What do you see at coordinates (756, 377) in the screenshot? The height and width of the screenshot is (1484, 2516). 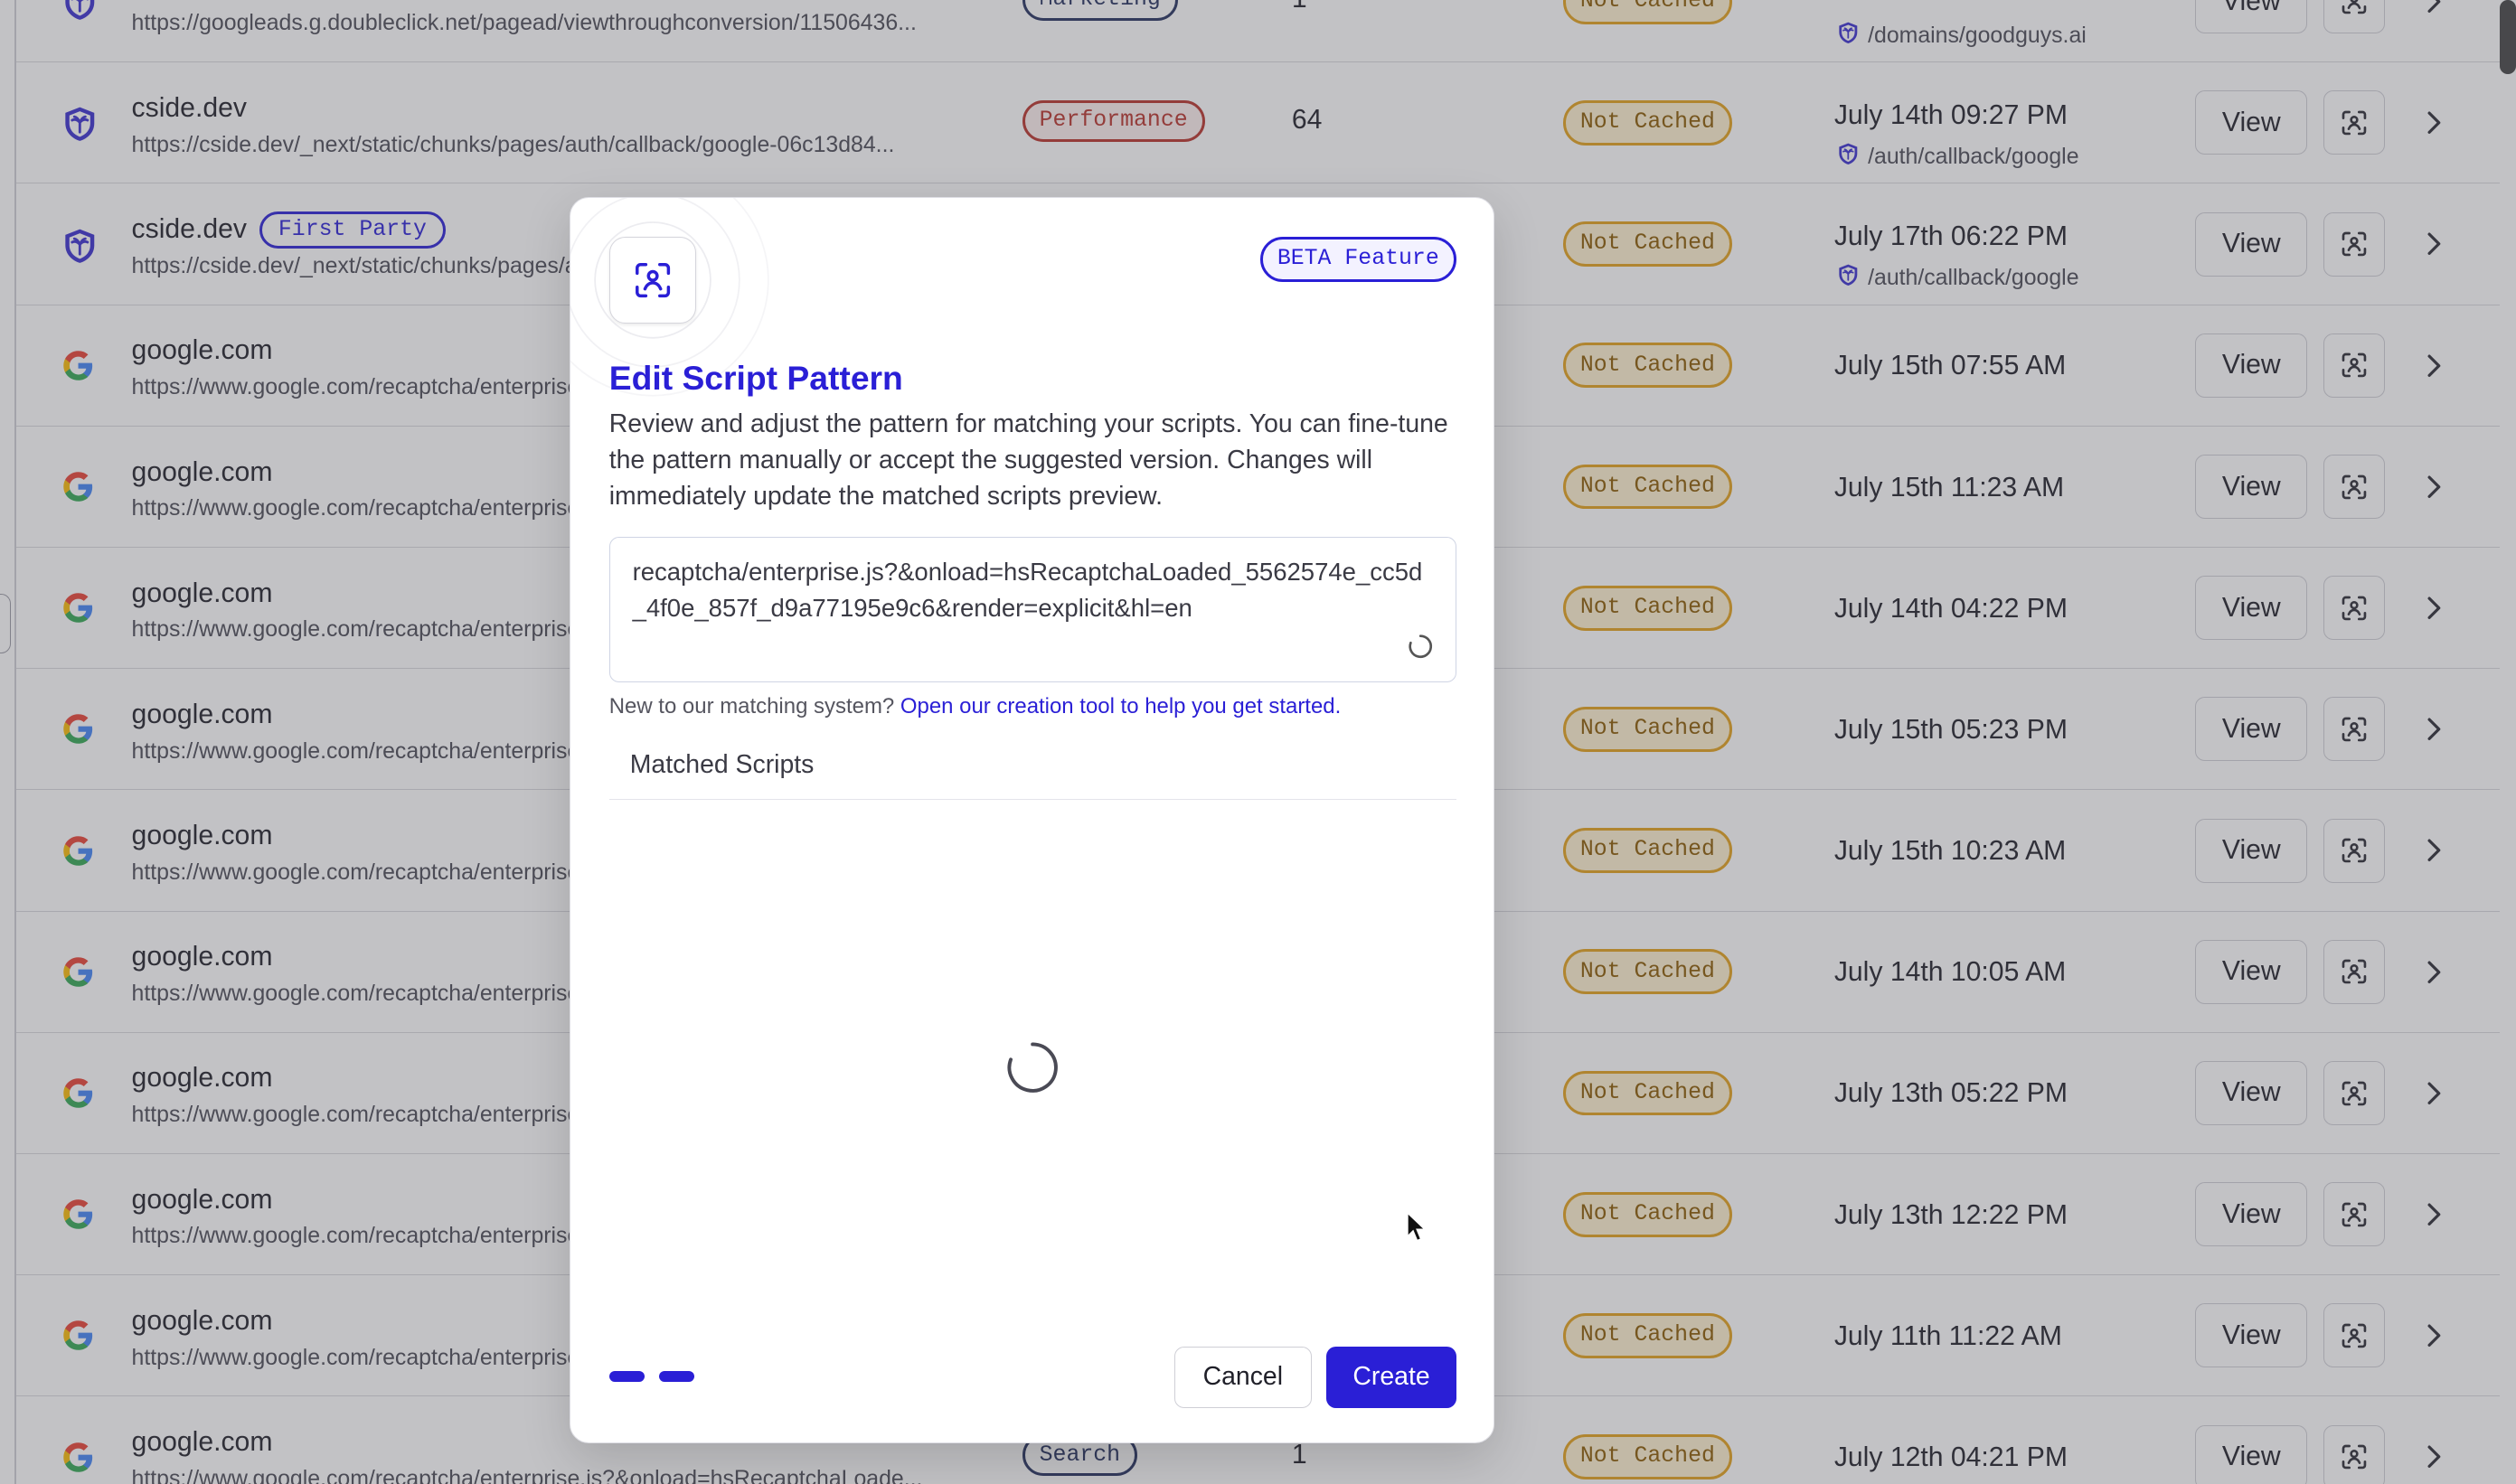 I see `modal-title: Edit Script Pattern` at bounding box center [756, 377].